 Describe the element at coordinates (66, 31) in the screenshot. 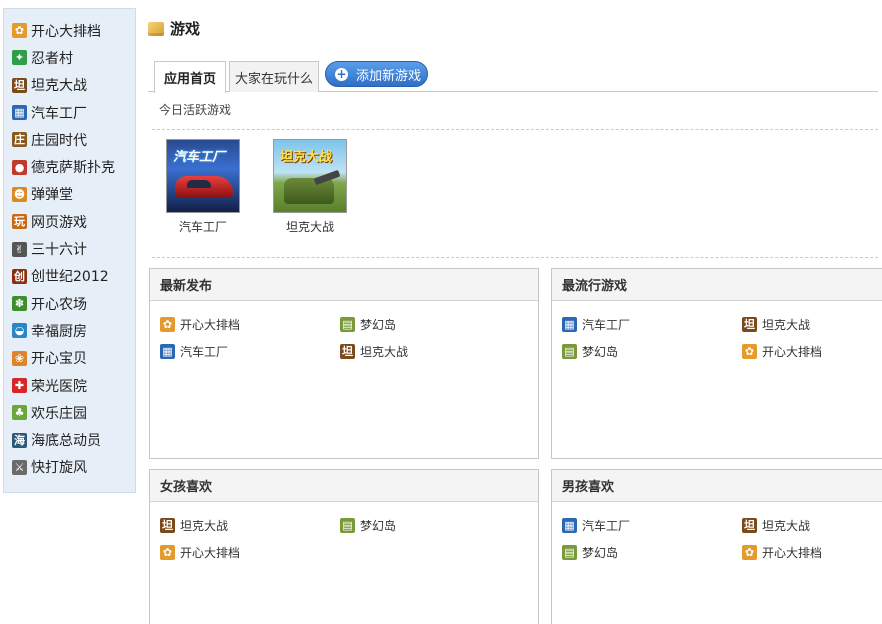

I see `sidebar-item-label: 开心大排档` at that location.